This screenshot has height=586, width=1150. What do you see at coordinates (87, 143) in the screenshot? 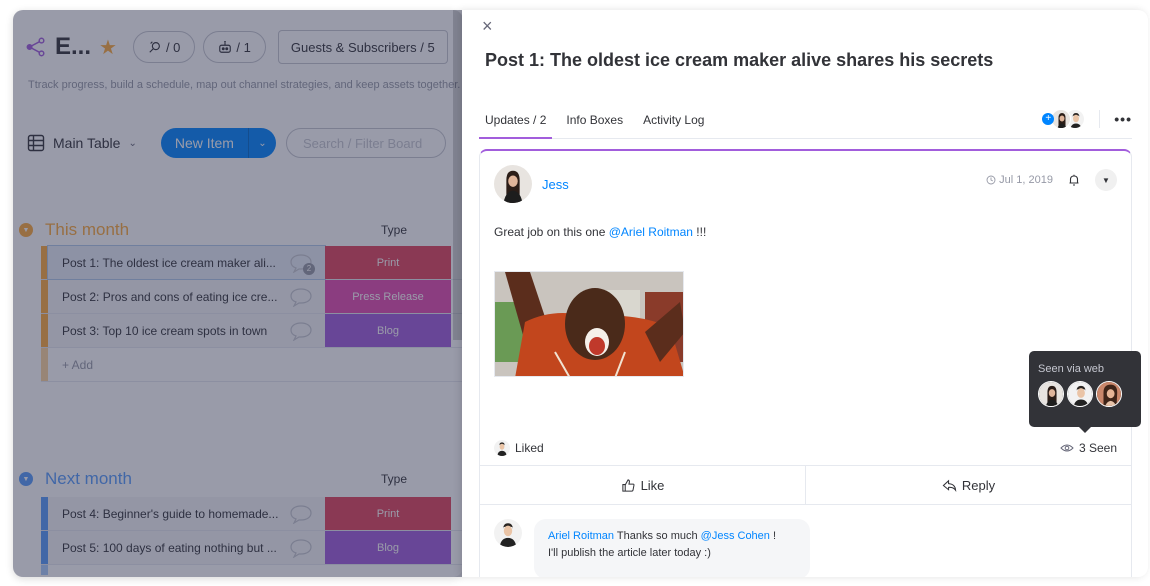
I see `view-label: Main Table` at bounding box center [87, 143].